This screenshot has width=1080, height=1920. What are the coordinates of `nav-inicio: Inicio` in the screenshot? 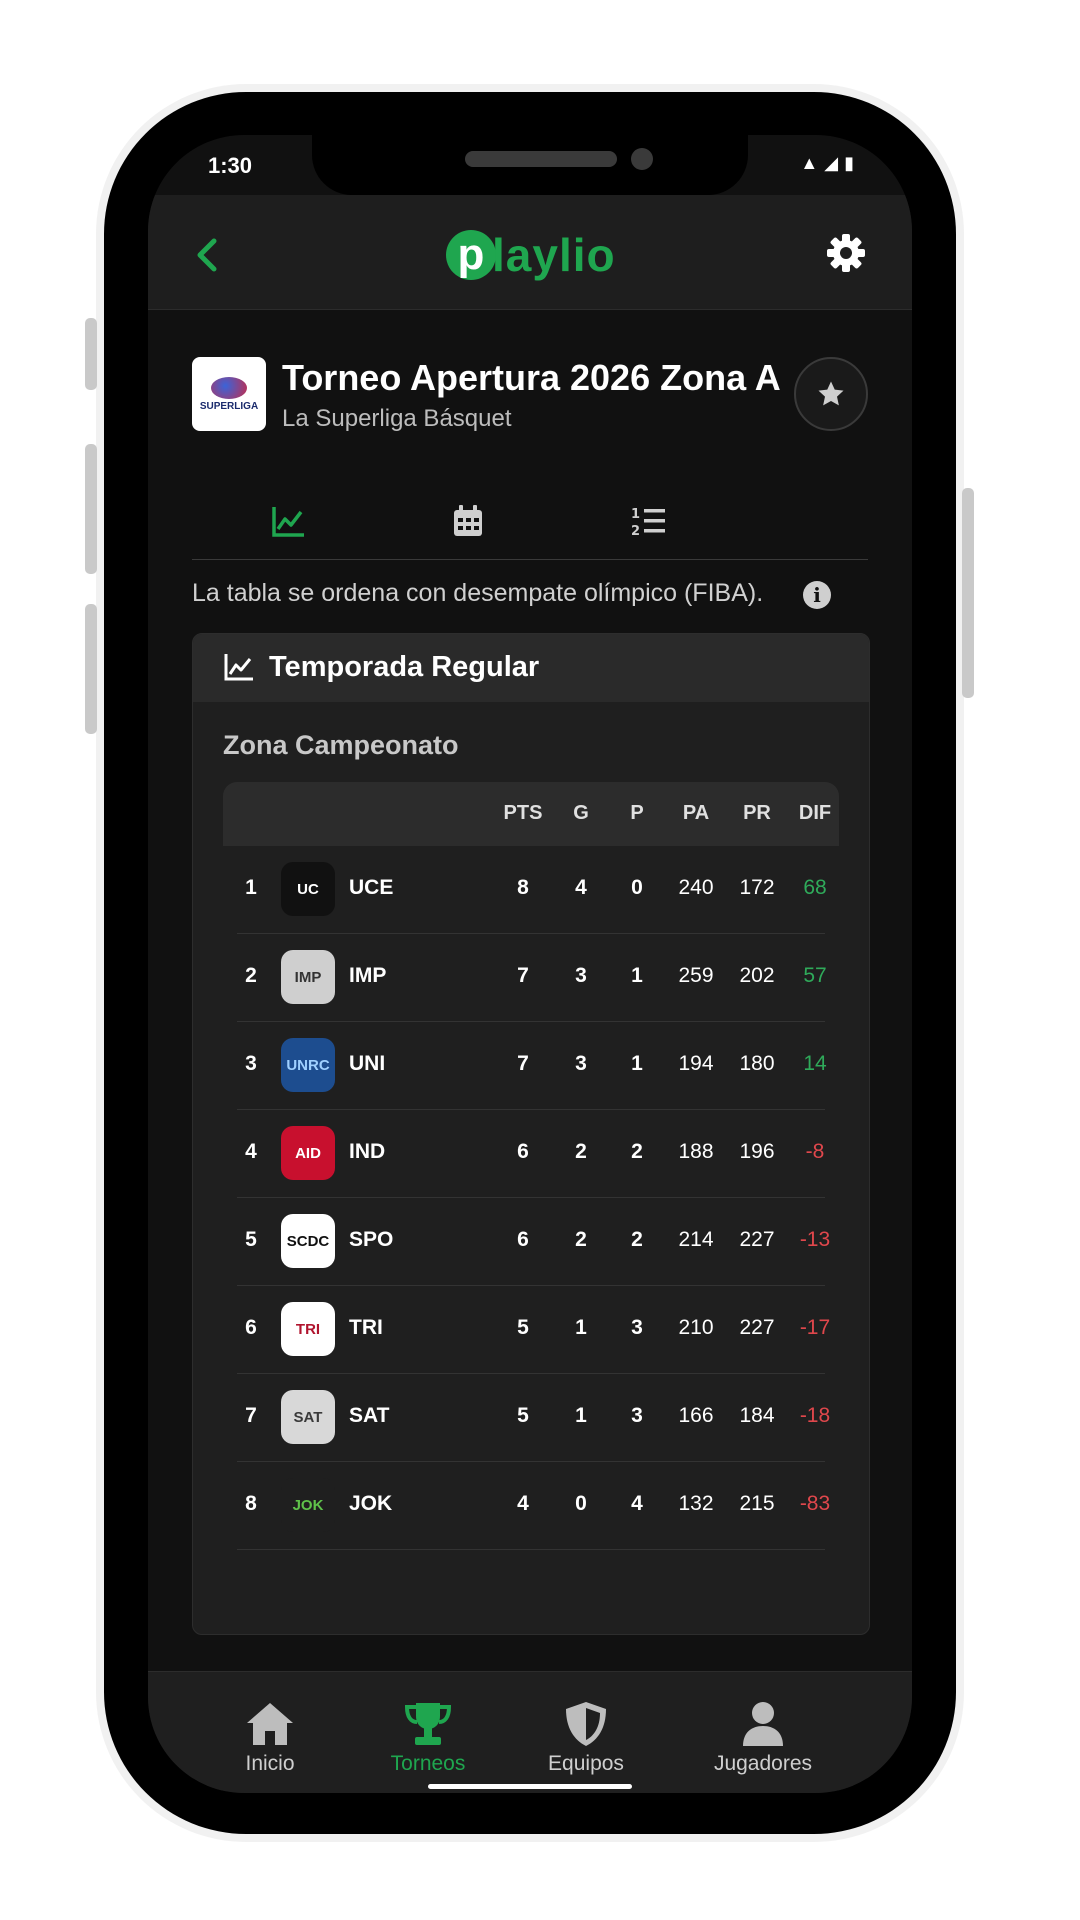 It's located at (270, 1738).